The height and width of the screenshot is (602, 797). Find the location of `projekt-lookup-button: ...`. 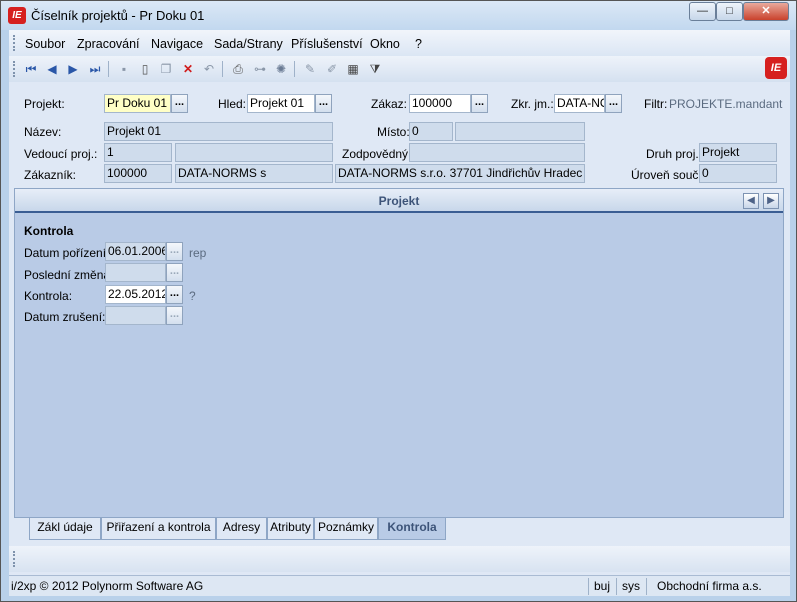

projekt-lookup-button: ... is located at coordinates (179, 103).